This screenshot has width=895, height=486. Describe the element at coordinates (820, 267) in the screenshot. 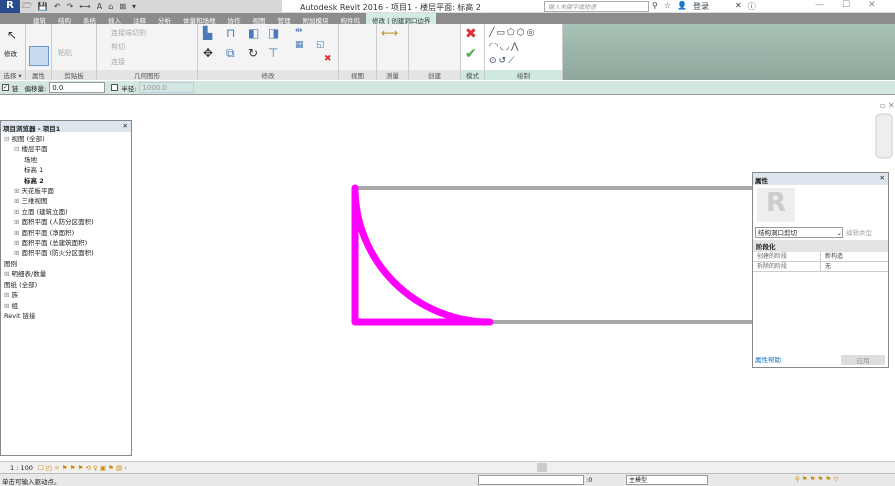

I see `property-row: 拆除的阶段 无` at that location.